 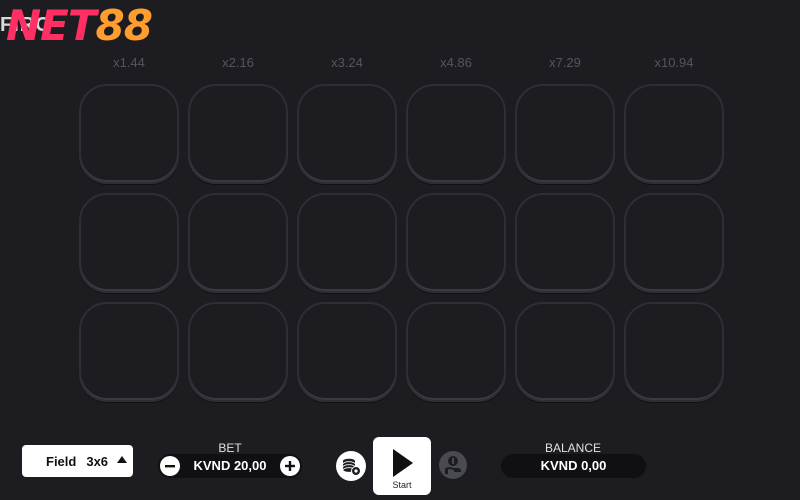 I want to click on field-value: 3x6, so click(x=97, y=461).